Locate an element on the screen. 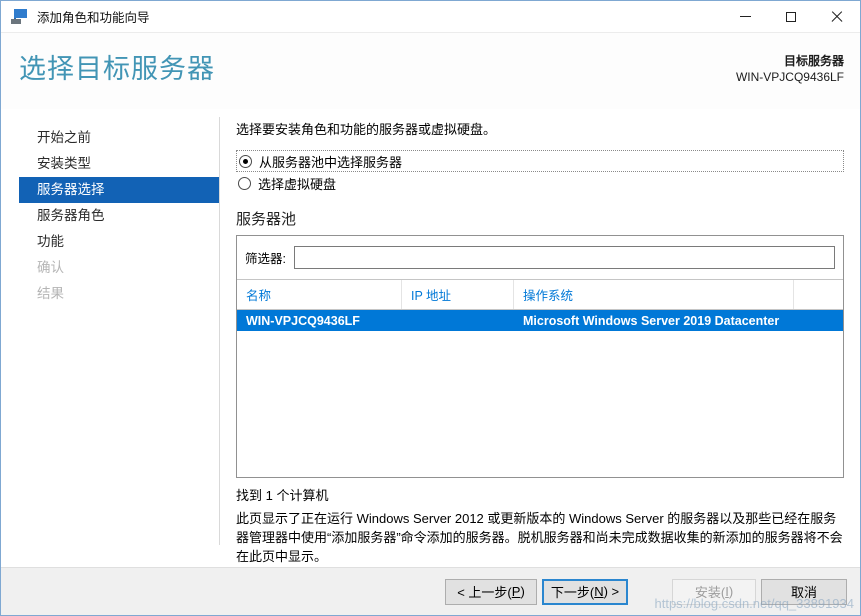 This screenshot has width=861, height=616. filter-row: 筛选器: is located at coordinates (540, 258).